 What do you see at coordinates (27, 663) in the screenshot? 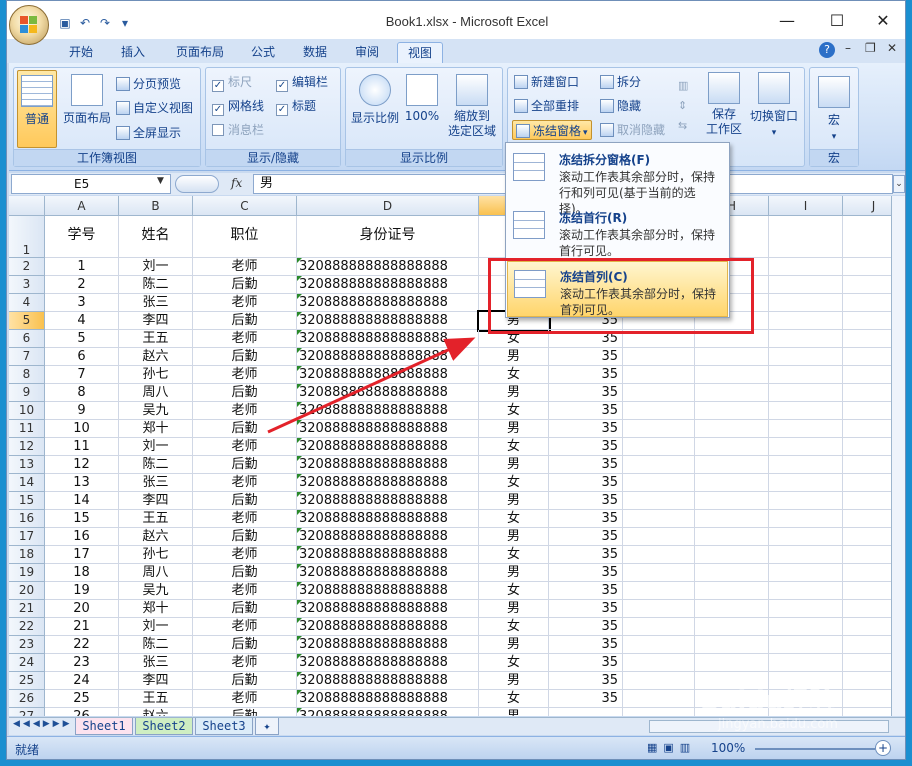
I see `row-header: 24` at bounding box center [27, 663].